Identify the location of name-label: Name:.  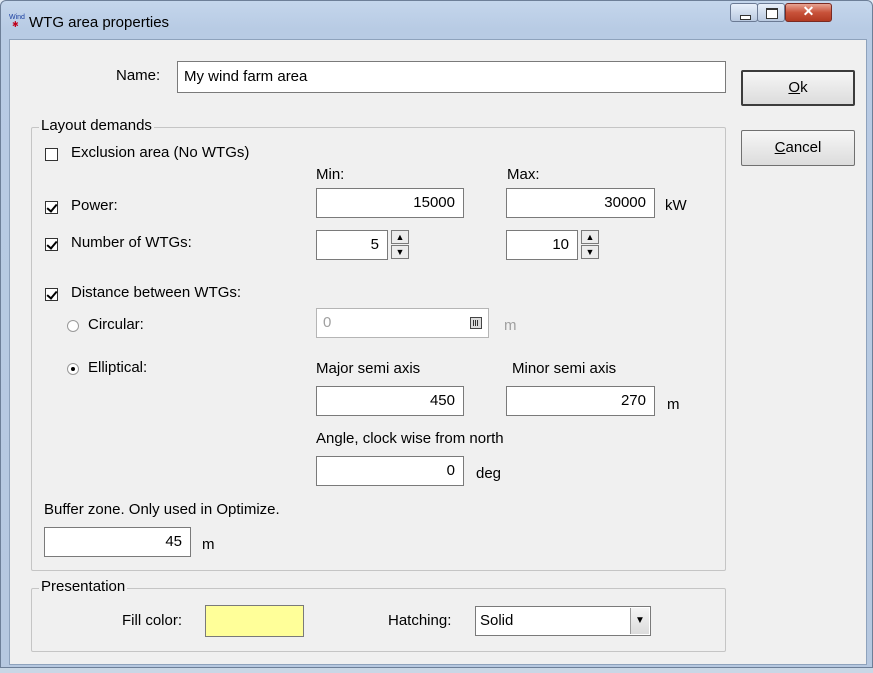
(138, 75).